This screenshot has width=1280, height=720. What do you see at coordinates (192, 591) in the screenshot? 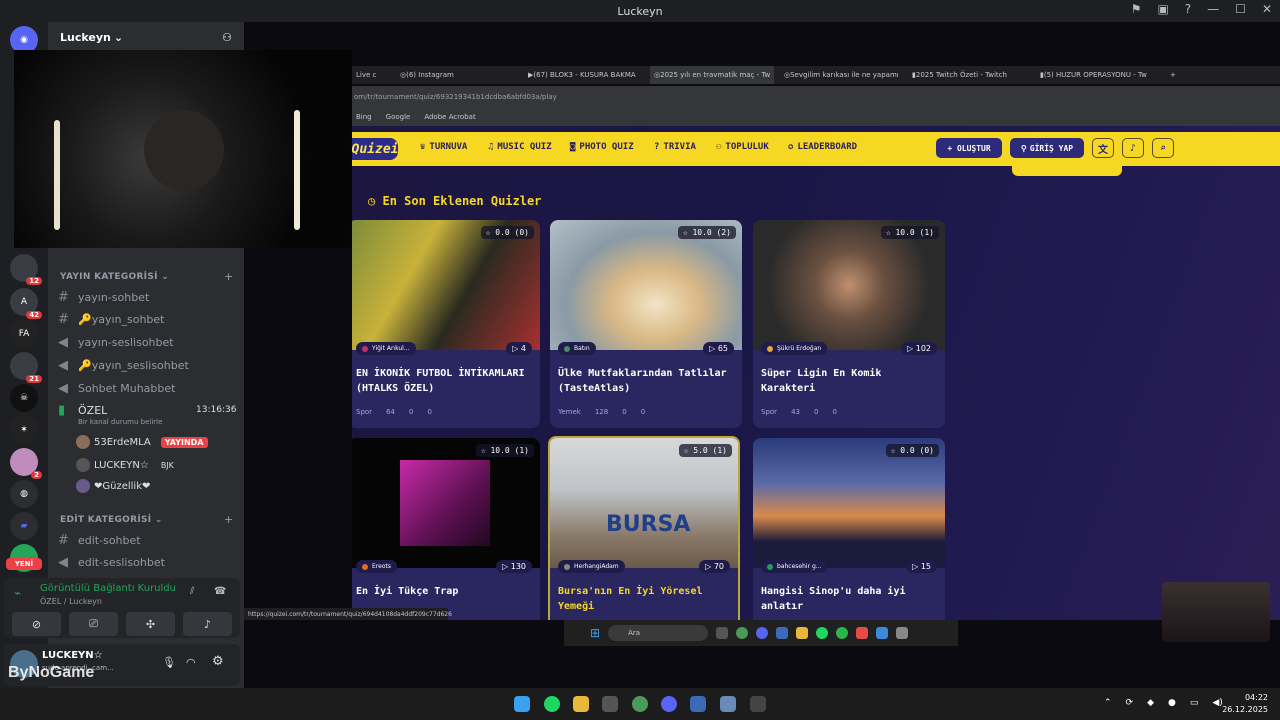
I see `noise-icon: ⫽` at bounding box center [192, 591].